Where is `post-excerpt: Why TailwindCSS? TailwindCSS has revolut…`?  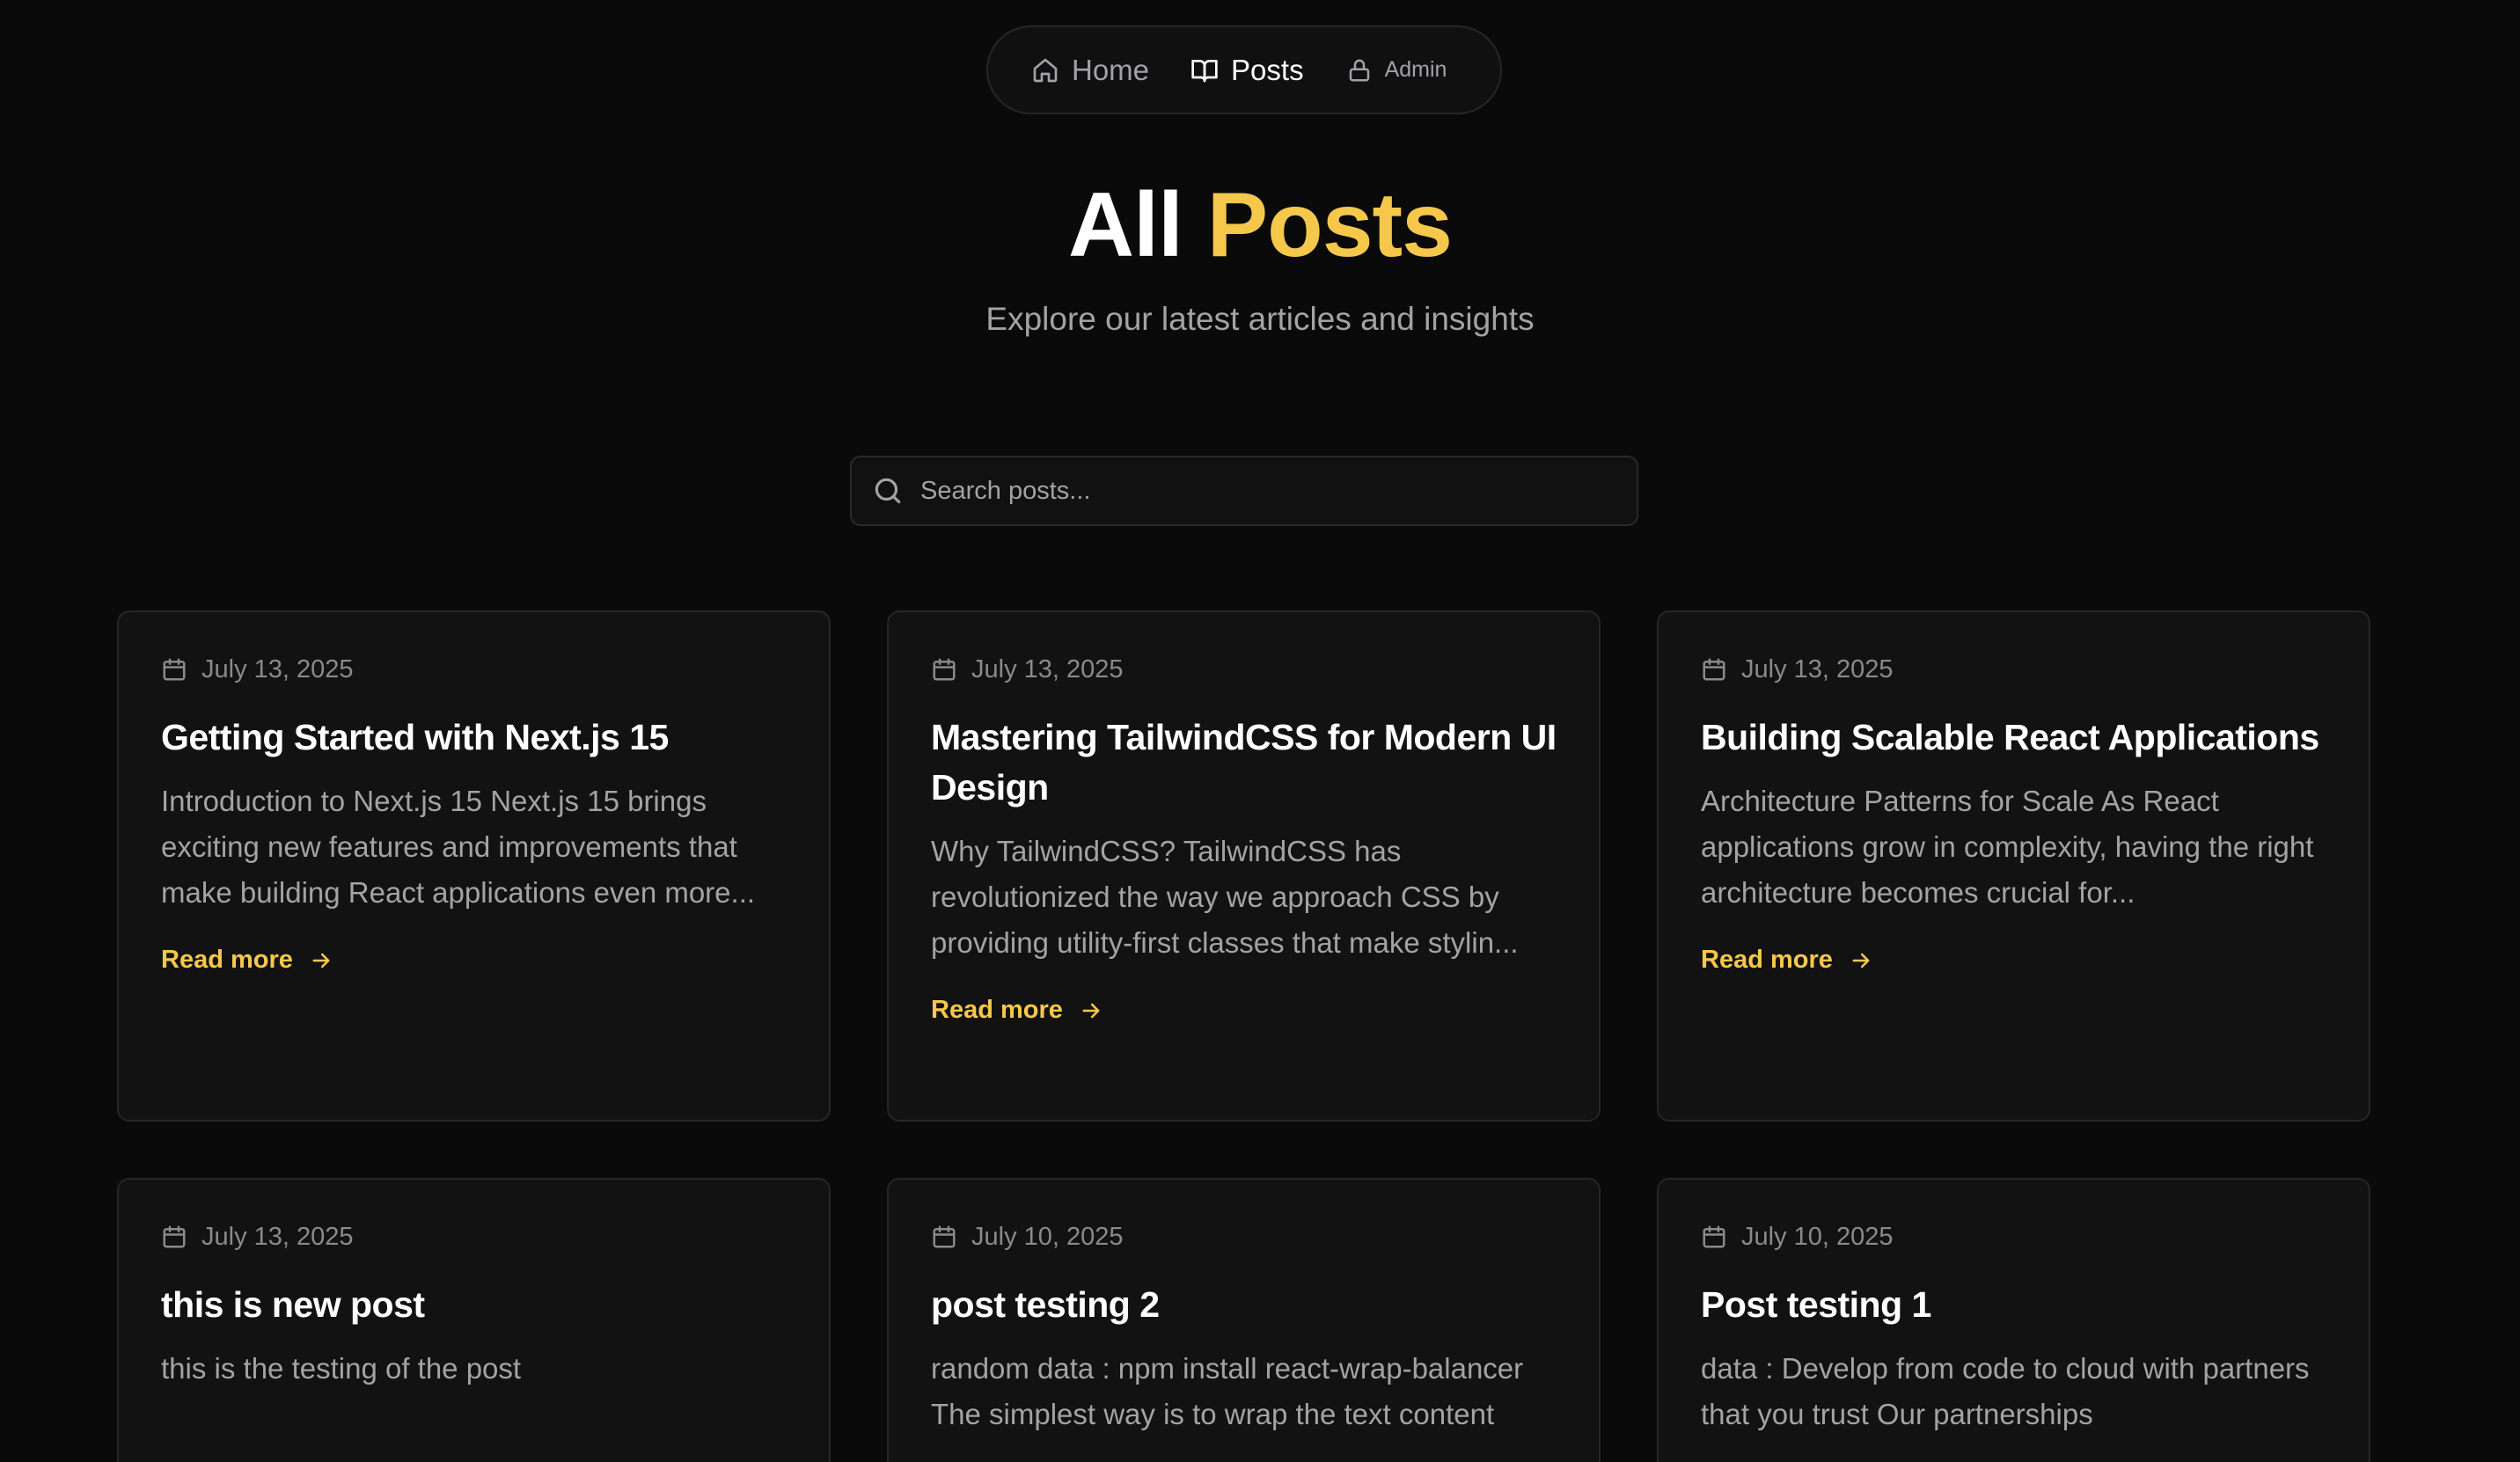
post-excerpt: Why TailwindCSS? TailwindCSS has revolut… is located at coordinates (1225, 897).